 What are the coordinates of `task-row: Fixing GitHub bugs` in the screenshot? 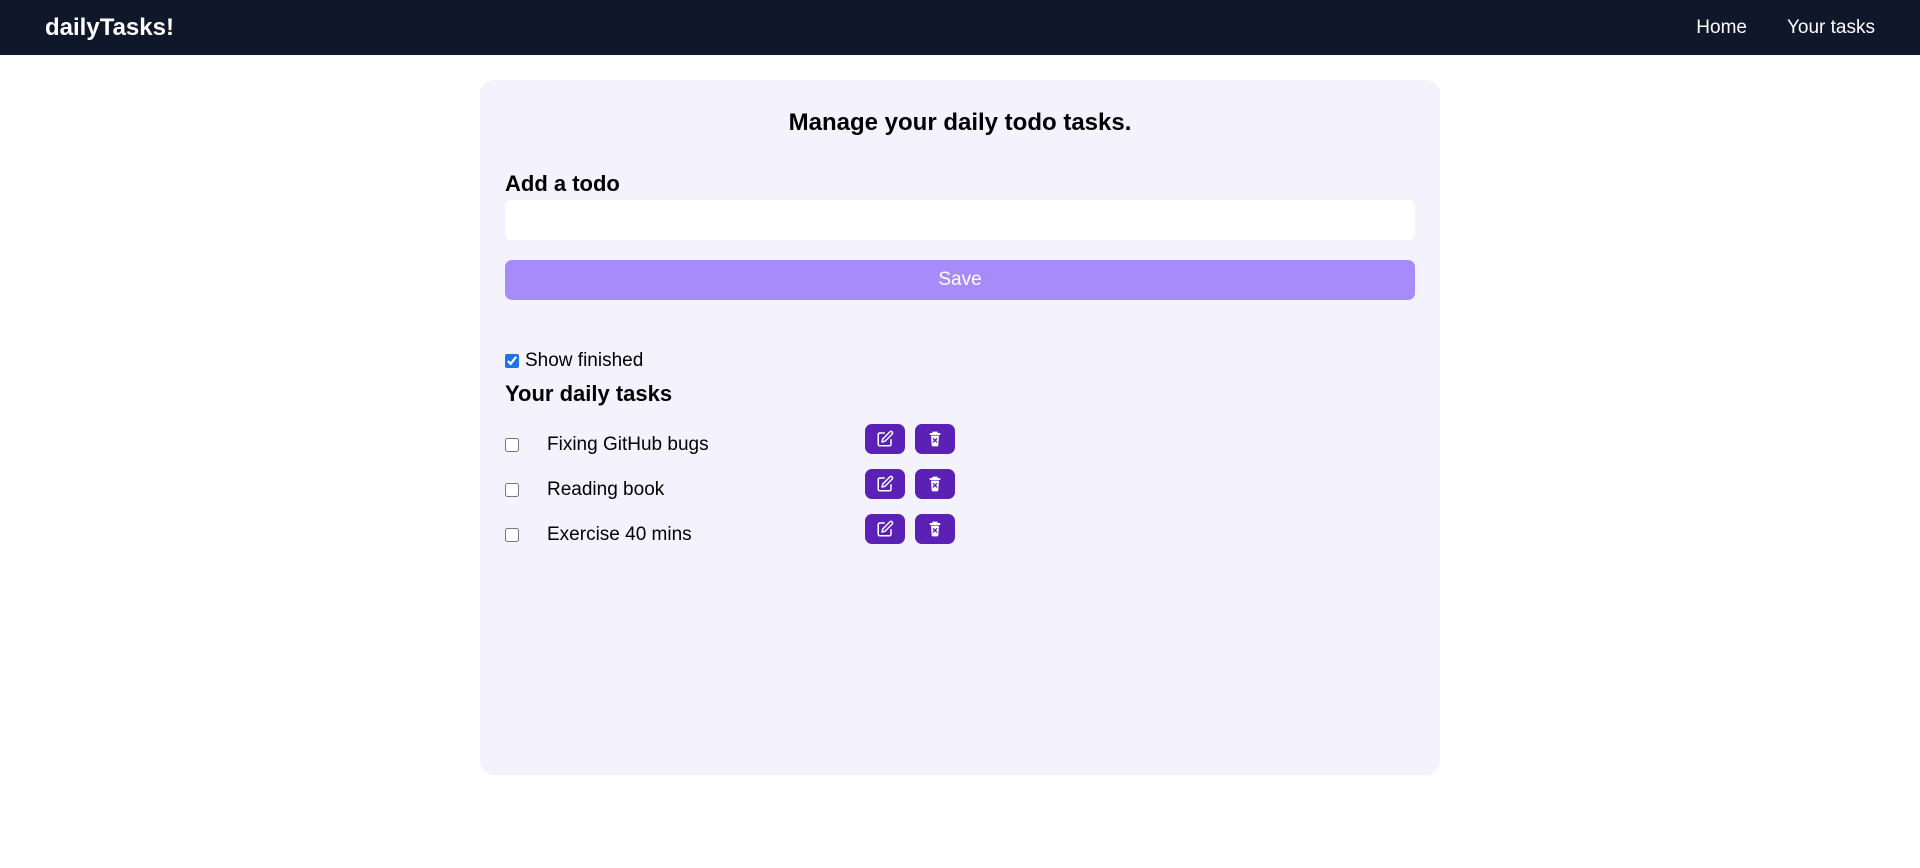 It's located at (960, 446).